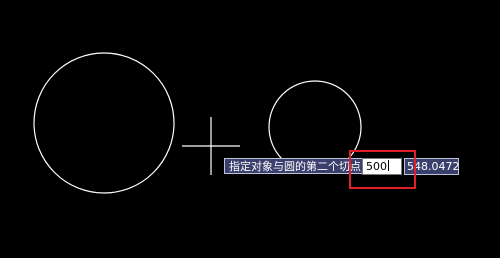 The width and height of the screenshot is (500, 258). What do you see at coordinates (297, 166) in the screenshot?
I see `command-prompt-tooltip: 指定对象与圆的第二个切点:` at bounding box center [297, 166].